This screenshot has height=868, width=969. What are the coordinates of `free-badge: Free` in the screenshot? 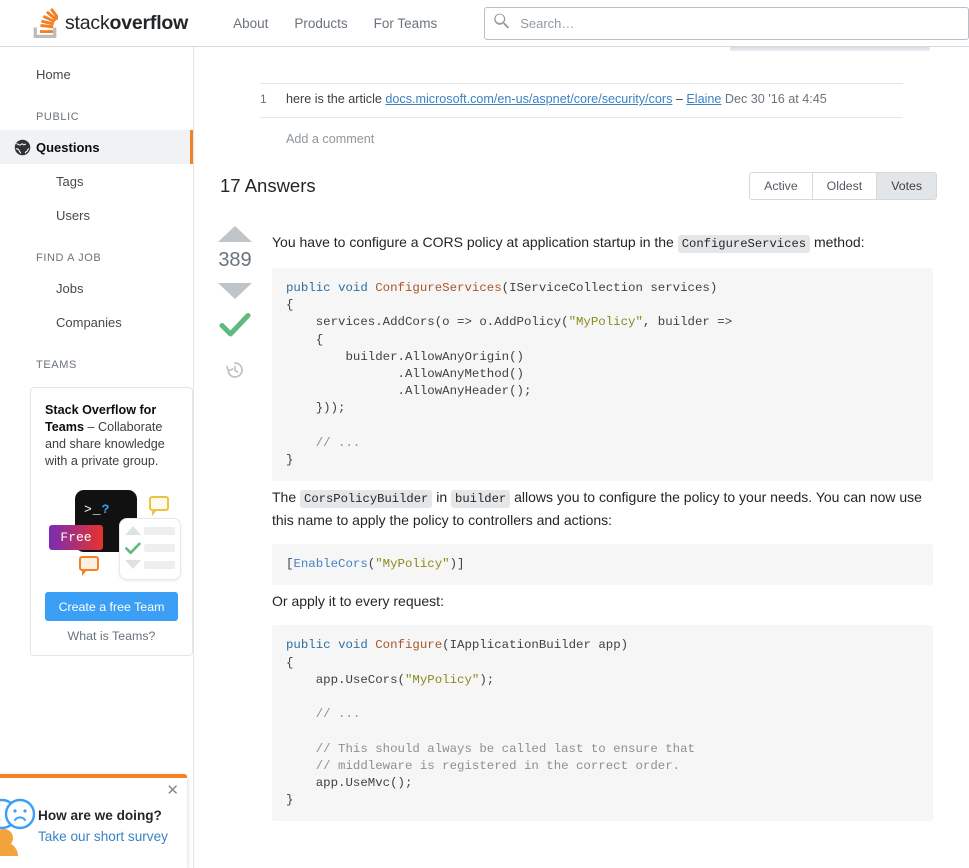 It's located at (76, 537).